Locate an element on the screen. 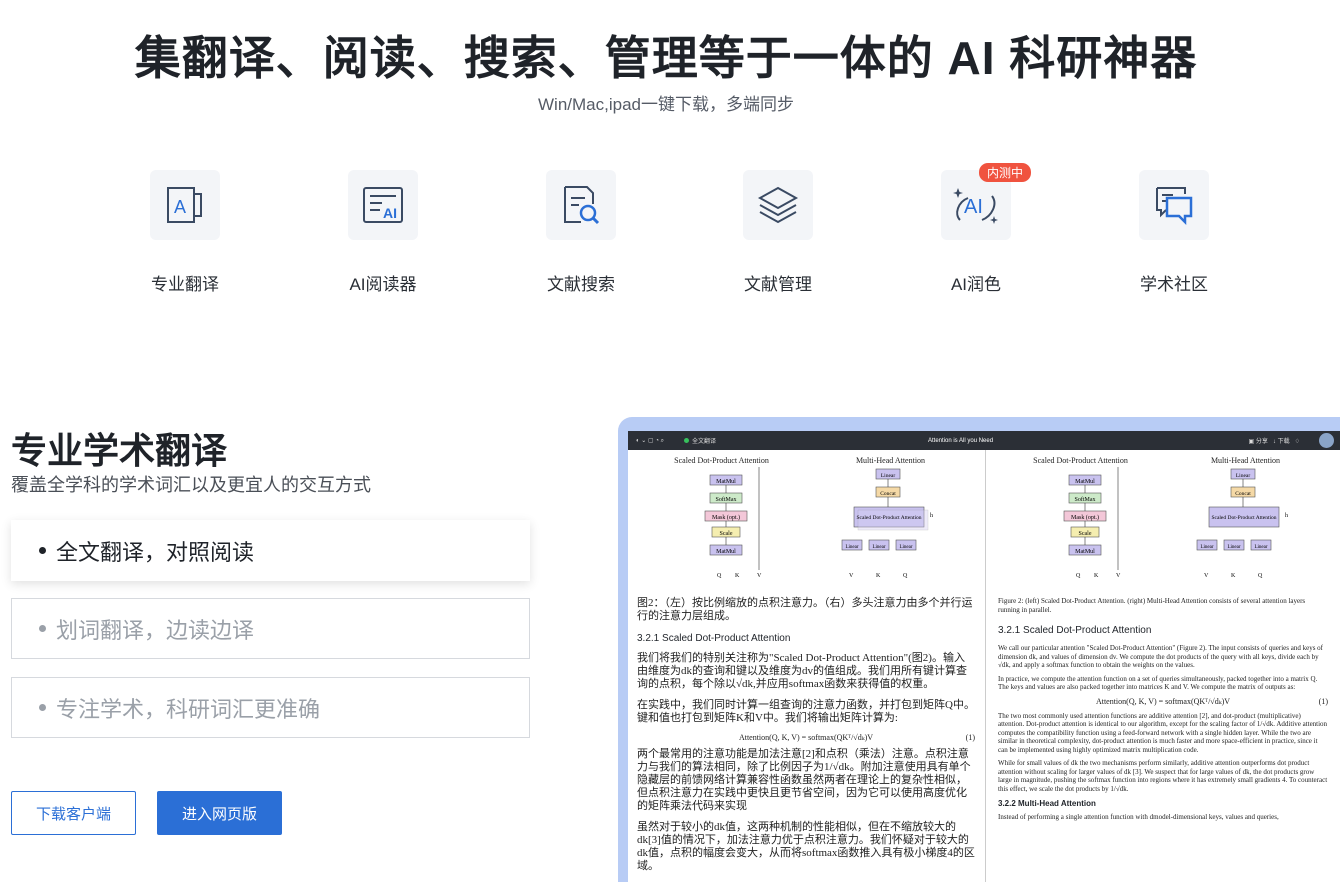 This screenshot has height=882, width=1340. ai-polish-icon: AI is located at coordinates (975, 206).